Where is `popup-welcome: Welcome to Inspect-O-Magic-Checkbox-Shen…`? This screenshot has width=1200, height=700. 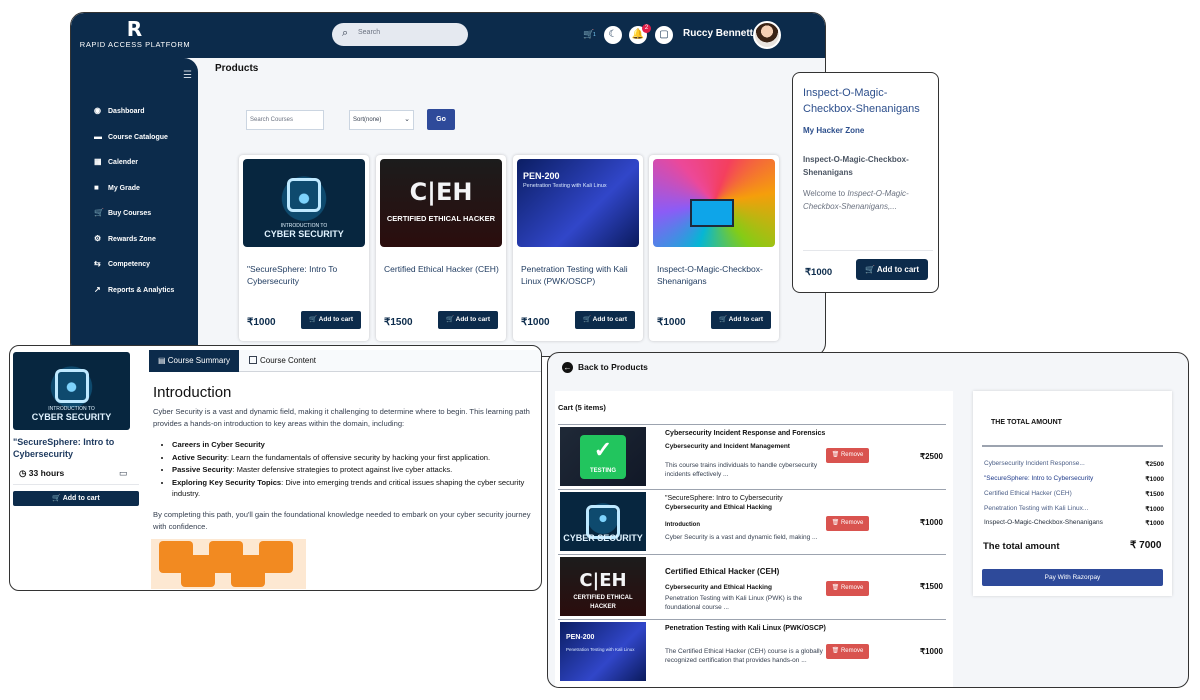 popup-welcome: Welcome to Inspect-O-Magic-Checkbox-Shen… is located at coordinates (856, 200).